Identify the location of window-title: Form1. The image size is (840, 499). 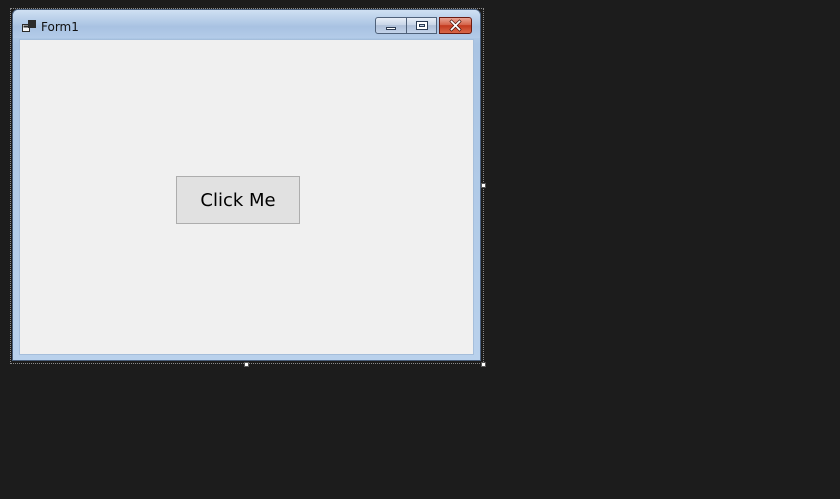
(60, 27).